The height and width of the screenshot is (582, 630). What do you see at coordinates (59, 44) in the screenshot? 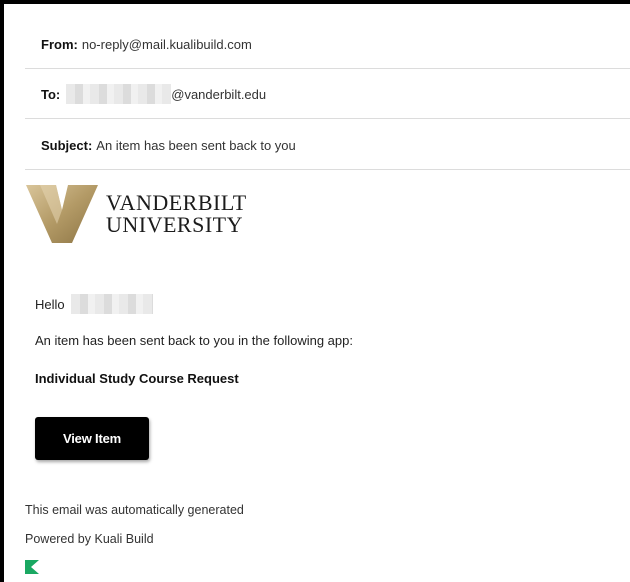
I see `from-label: From:` at bounding box center [59, 44].